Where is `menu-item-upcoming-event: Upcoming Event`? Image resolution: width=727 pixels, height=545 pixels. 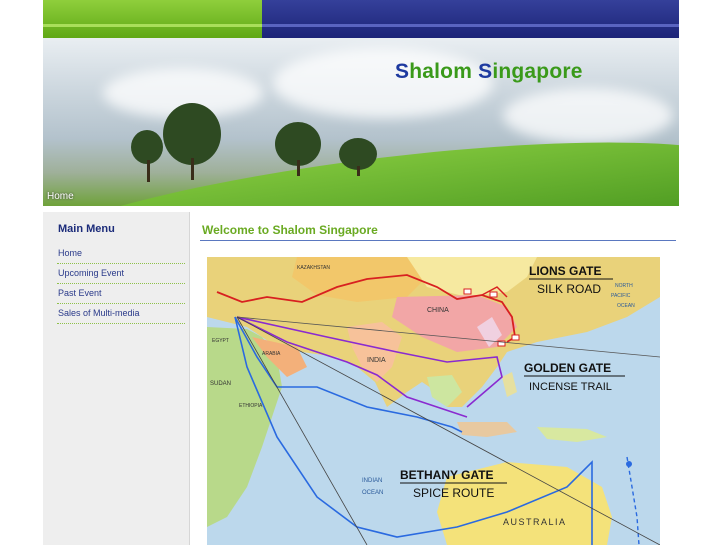
menu-item-upcoming-event: Upcoming Event is located at coordinates (121, 274).